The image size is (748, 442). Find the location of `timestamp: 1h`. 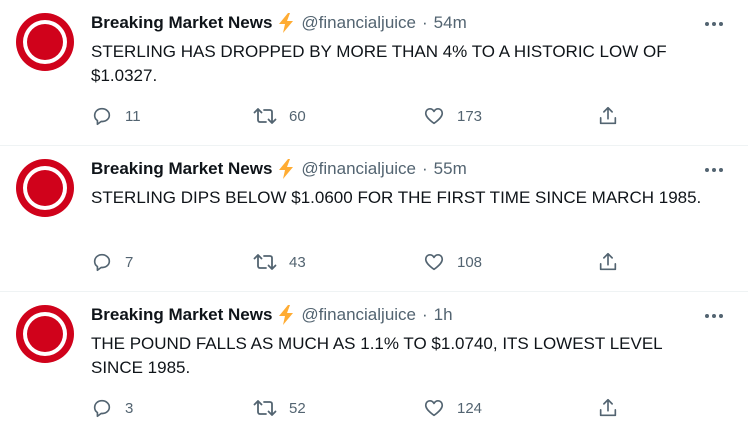

timestamp: 1h is located at coordinates (443, 315).